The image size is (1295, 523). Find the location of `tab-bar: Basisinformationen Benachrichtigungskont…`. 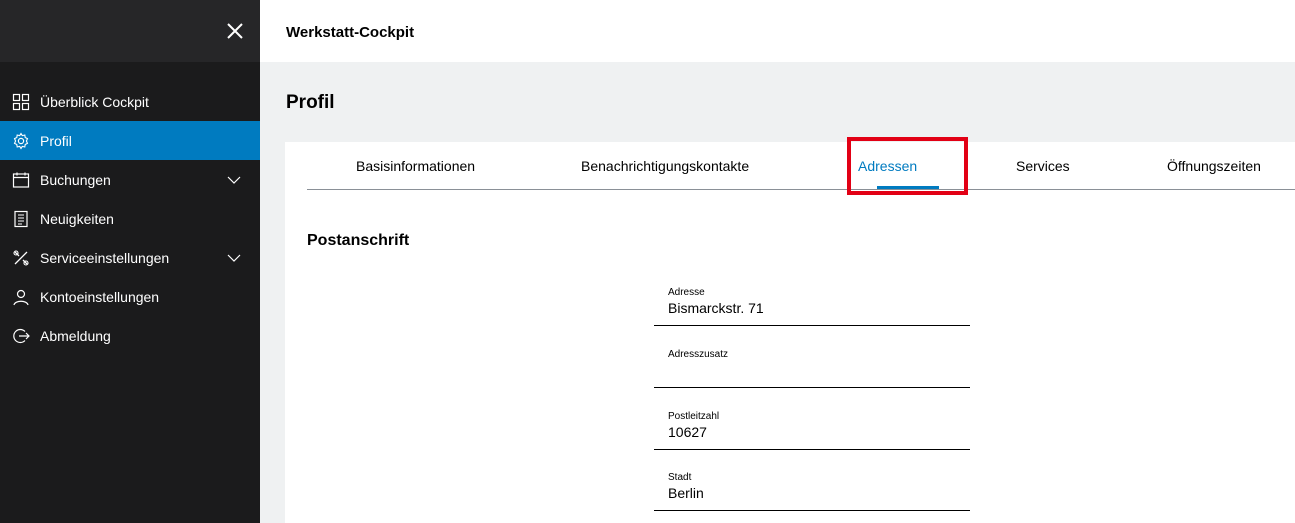

tab-bar: Basisinformationen Benachrichtigungskont… is located at coordinates (801, 166).